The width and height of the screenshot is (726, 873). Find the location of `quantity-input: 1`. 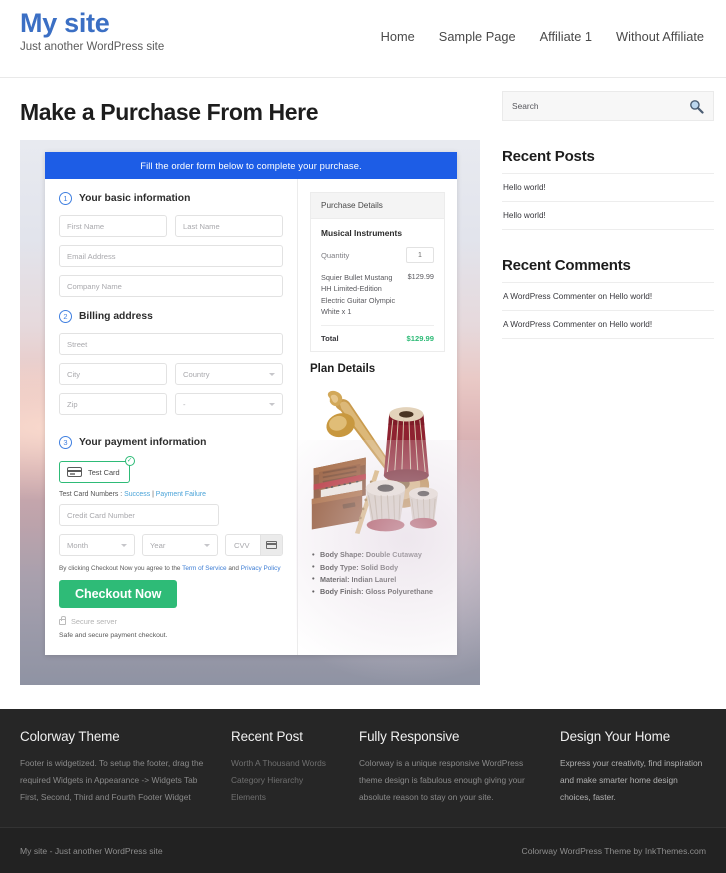

quantity-input: 1 is located at coordinates (420, 255).